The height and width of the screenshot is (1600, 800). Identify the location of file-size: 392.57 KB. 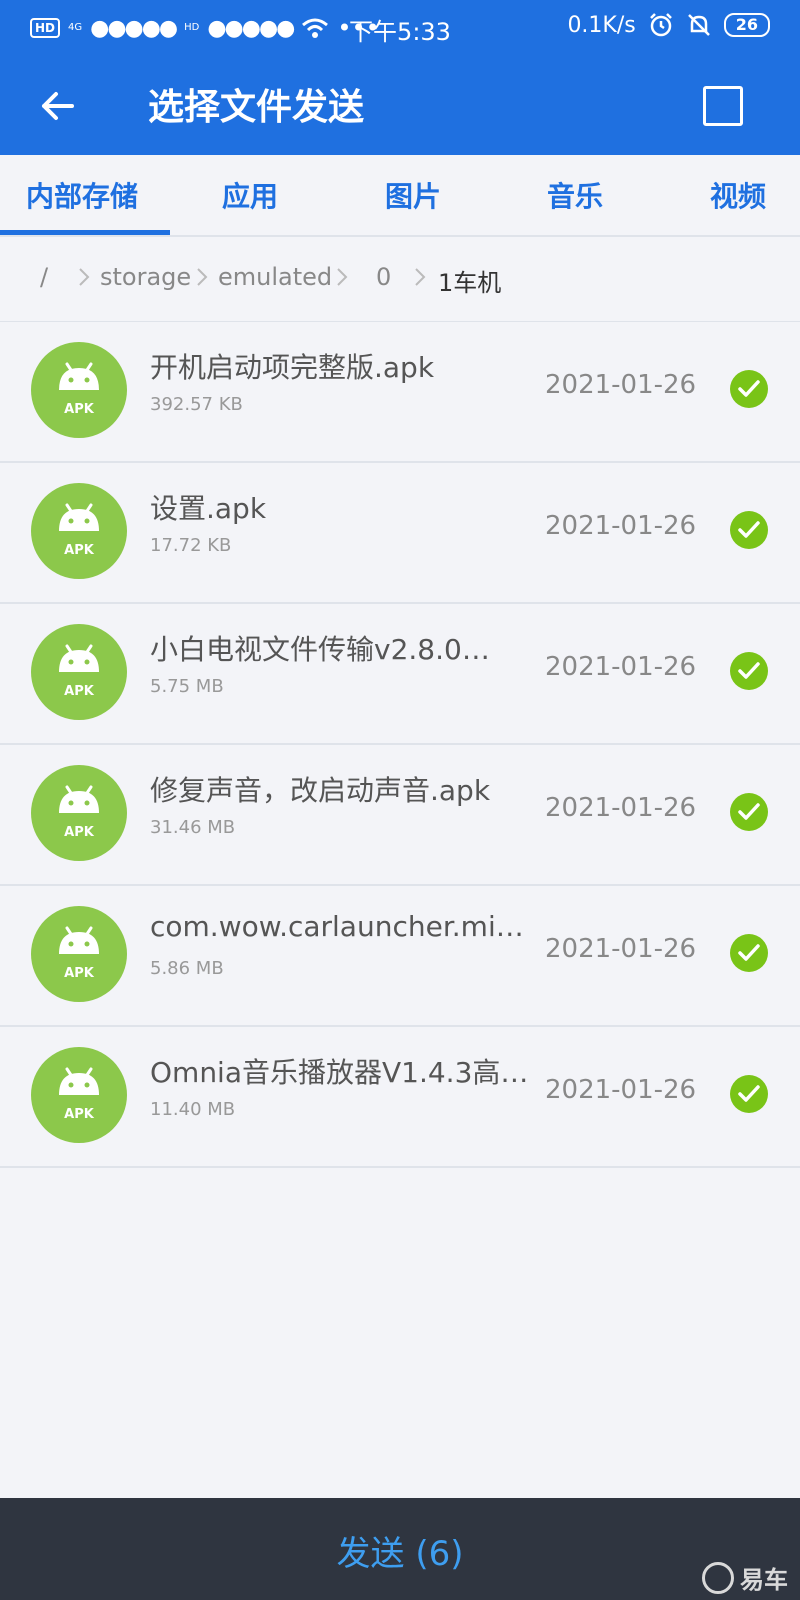
(196, 404).